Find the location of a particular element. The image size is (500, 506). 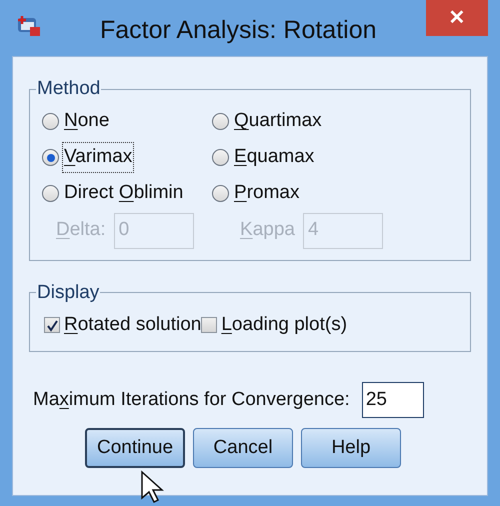

close-button: ✕ is located at coordinates (457, 18).